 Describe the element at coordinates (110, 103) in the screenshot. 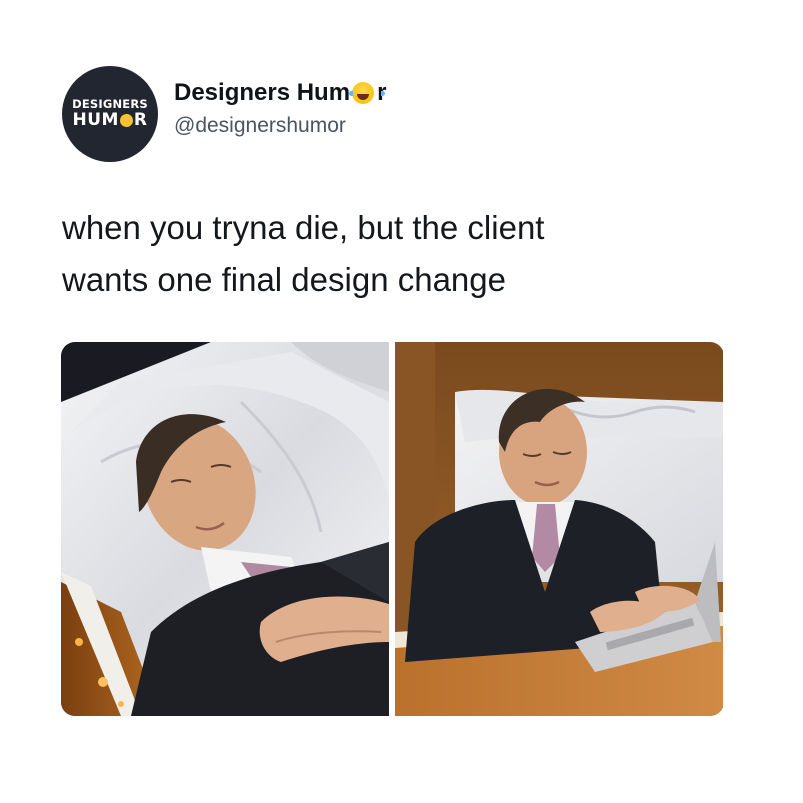

I see `avatar-logo-line1: DESIGNERS` at that location.